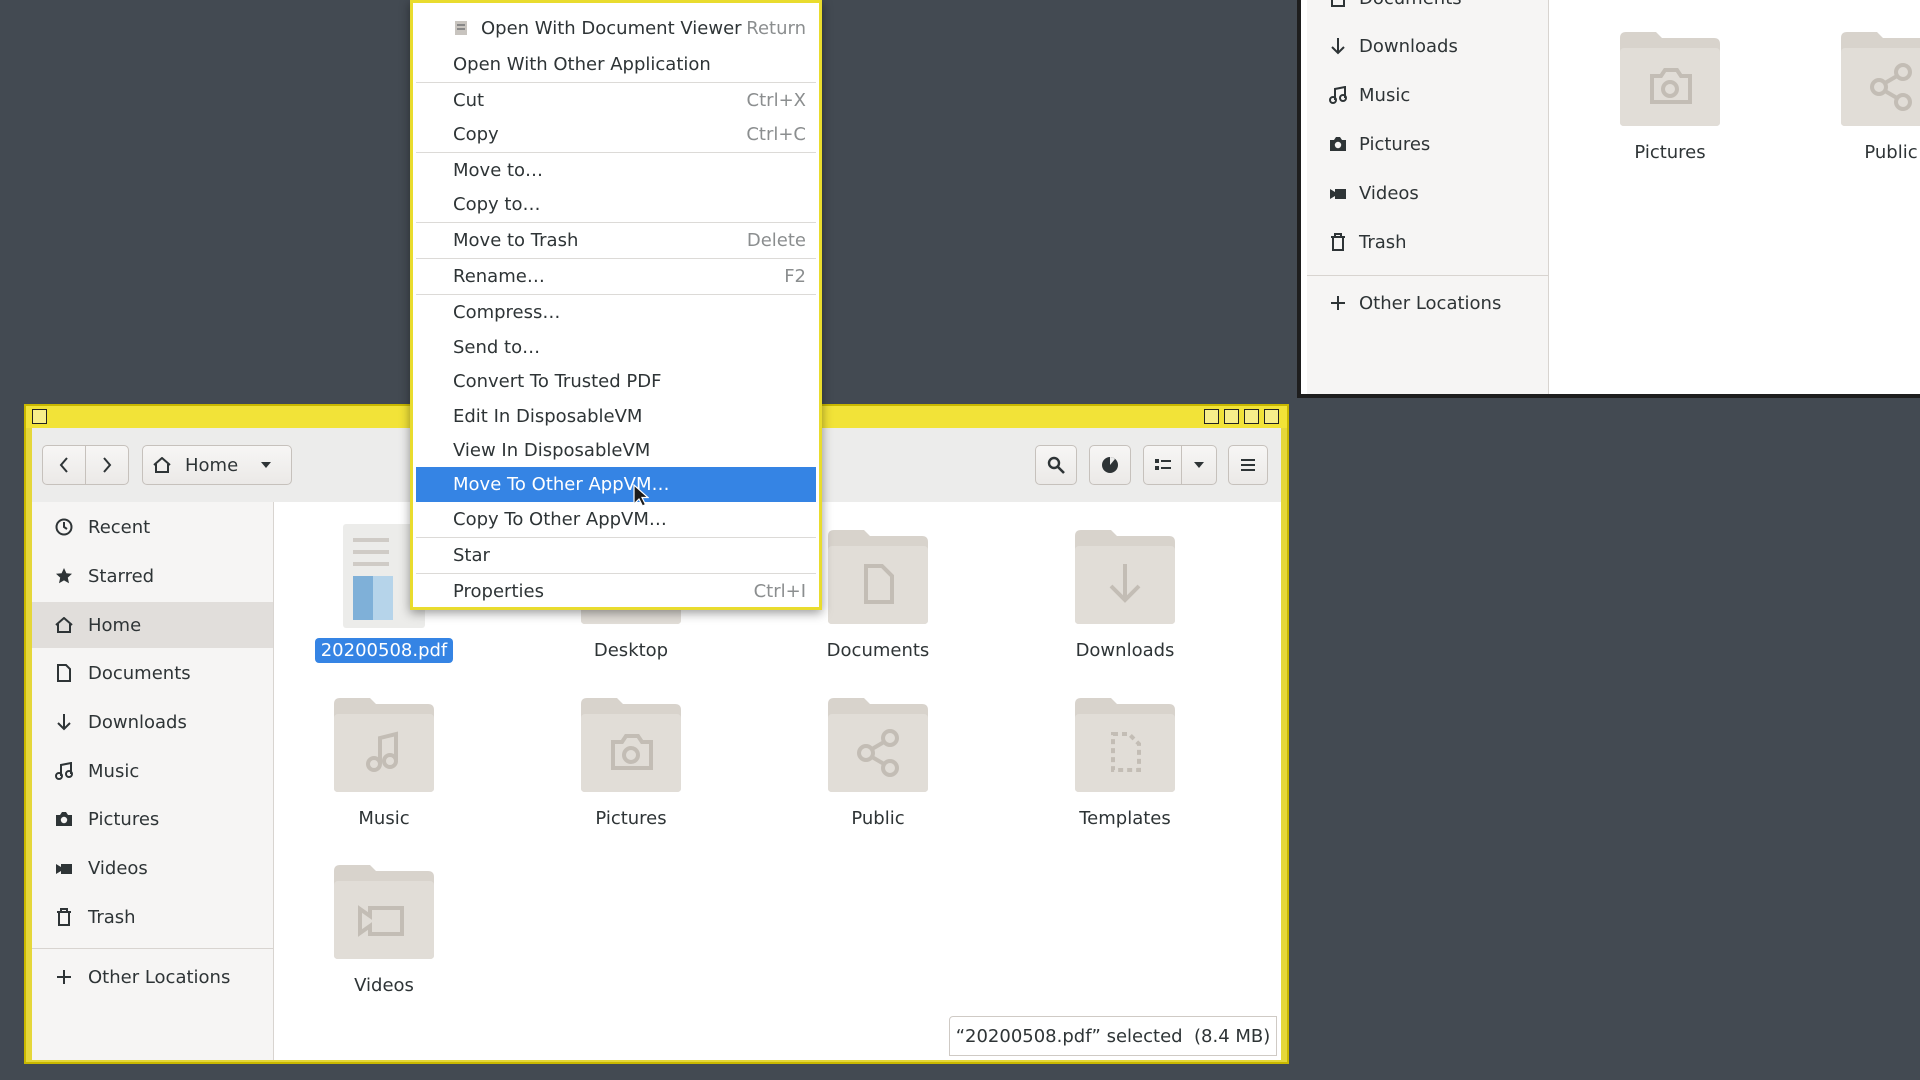 This screenshot has height=1080, width=1920. Describe the element at coordinates (384, 928) in the screenshot. I see `folder-item: Videos` at that location.